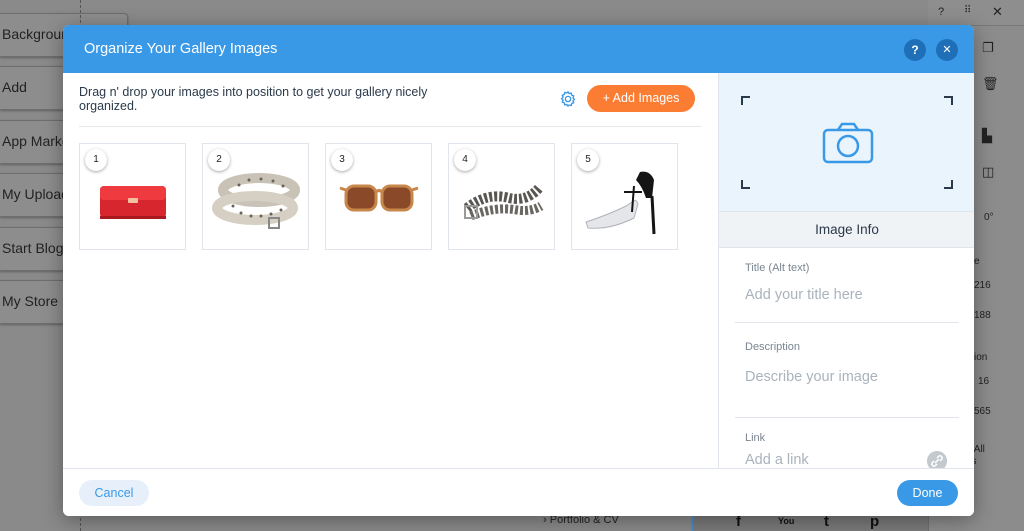  What do you see at coordinates (181, 49) in the screenshot?
I see `dialog-title: Organize Your Gallery Images` at bounding box center [181, 49].